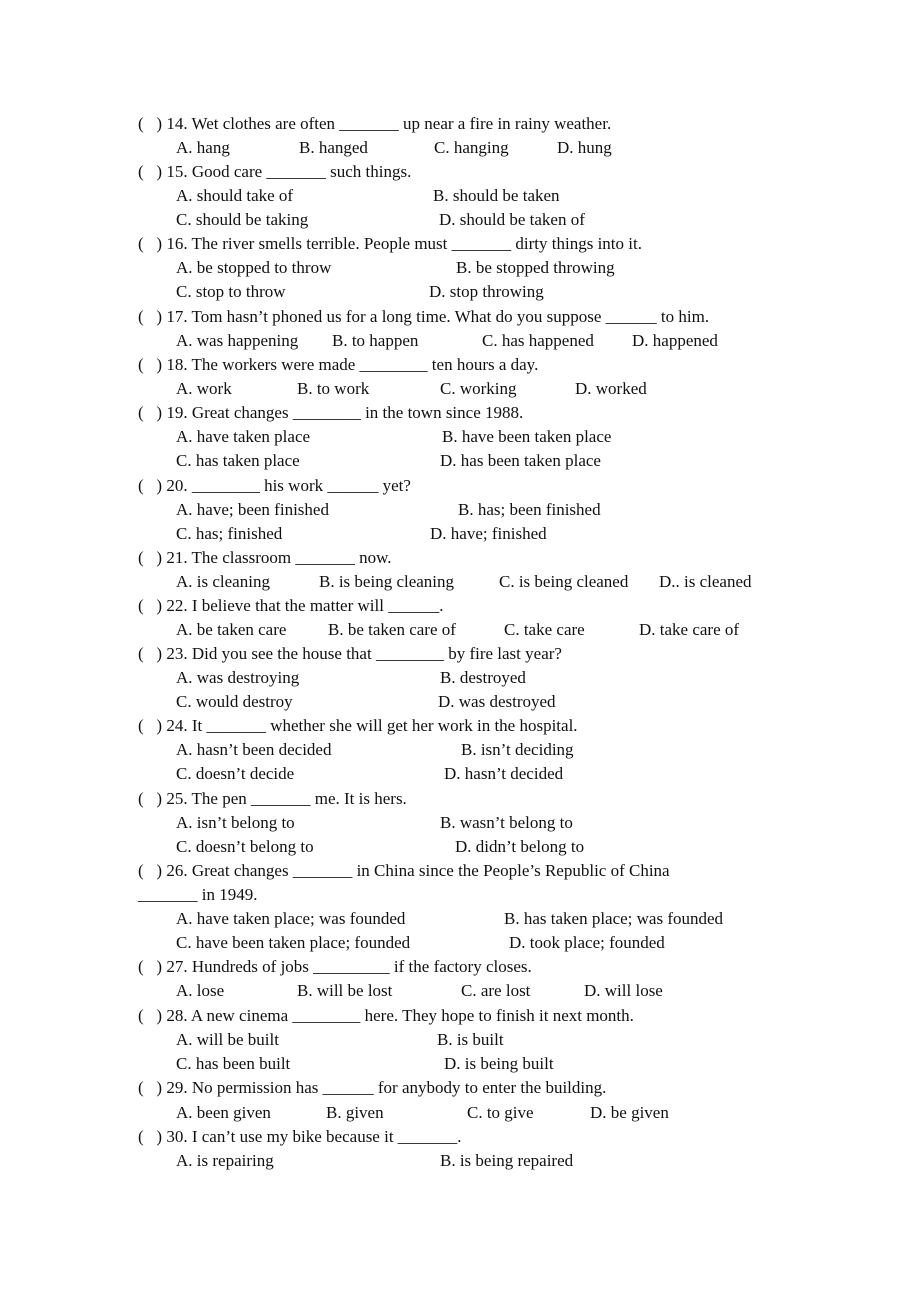 This screenshot has height=1302, width=920. I want to click on question-20-option-b: B. has; been finished, so click(529, 509).